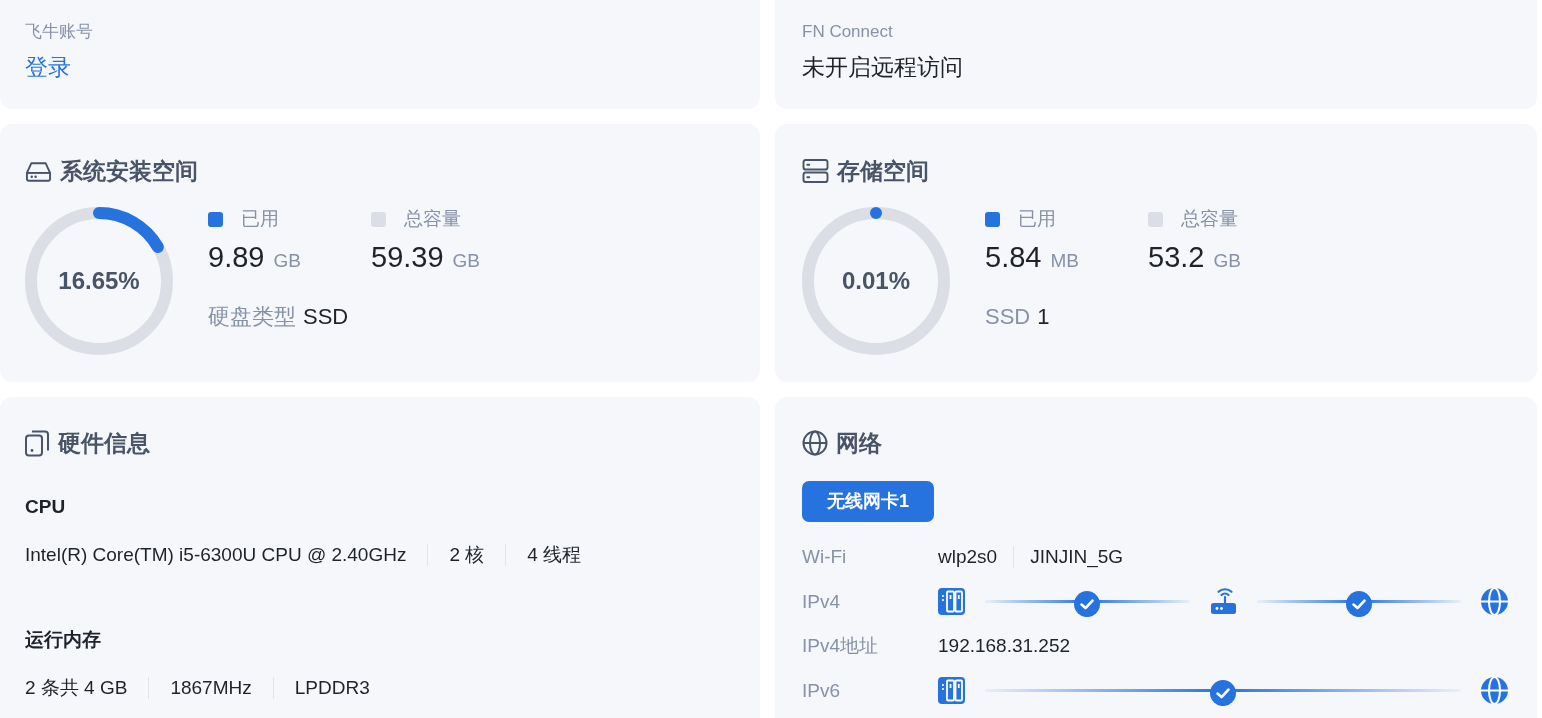 This screenshot has width=1542, height=718. Describe the element at coordinates (868, 501) in the screenshot. I see `adapter-tab: 无线网卡1` at that location.